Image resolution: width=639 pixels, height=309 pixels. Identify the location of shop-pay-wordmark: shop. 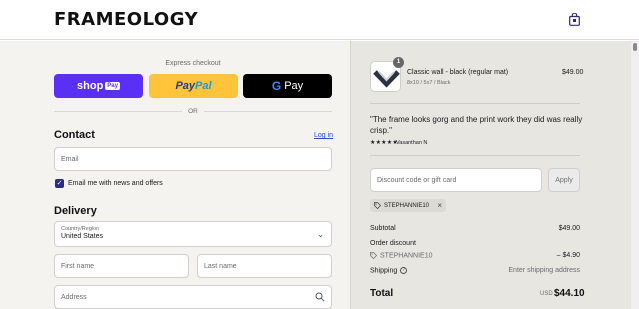
(90, 86).